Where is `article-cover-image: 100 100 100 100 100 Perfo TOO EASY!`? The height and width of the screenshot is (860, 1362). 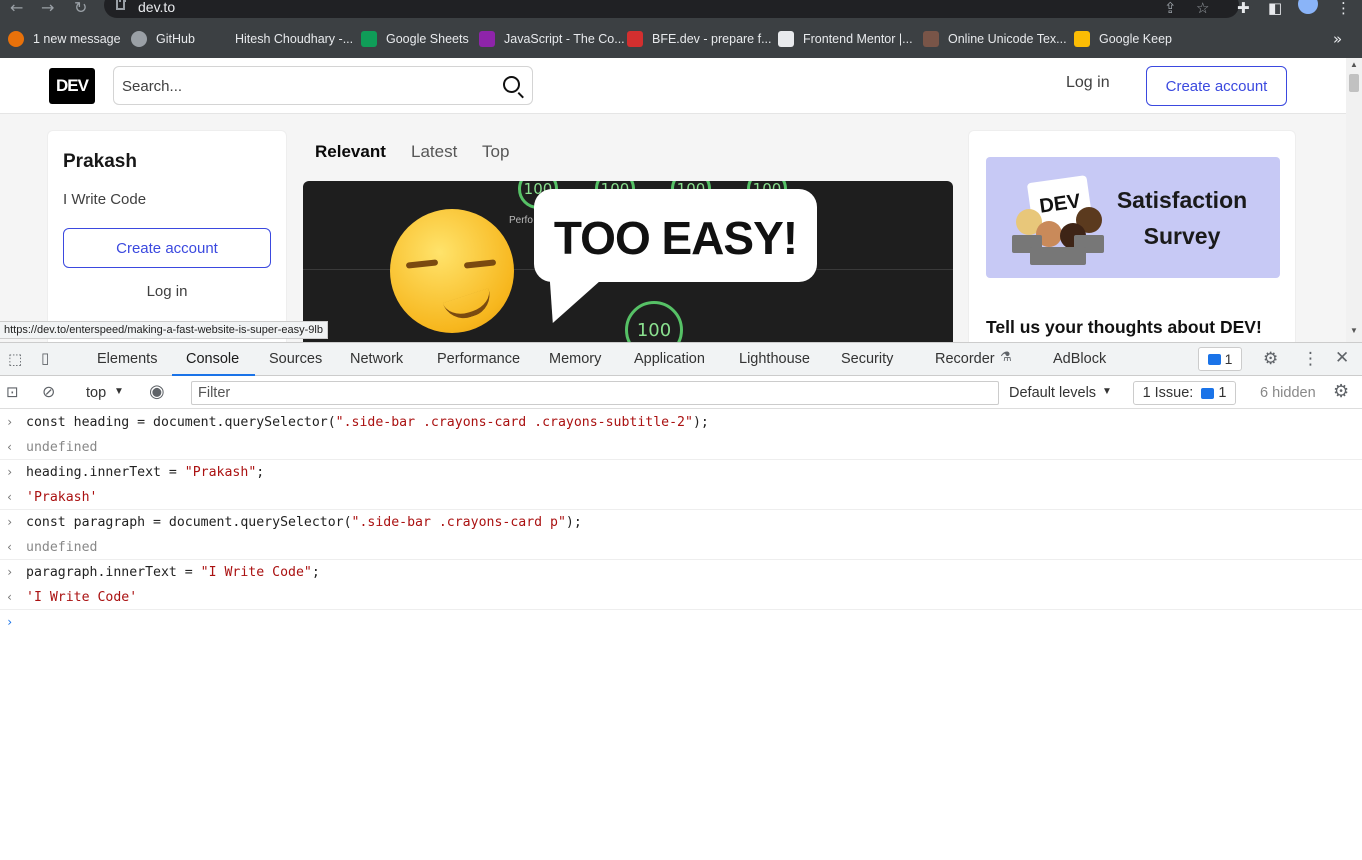
article-cover-image: 100 100 100 100 100 Perfo TOO EASY! is located at coordinates (628, 261).